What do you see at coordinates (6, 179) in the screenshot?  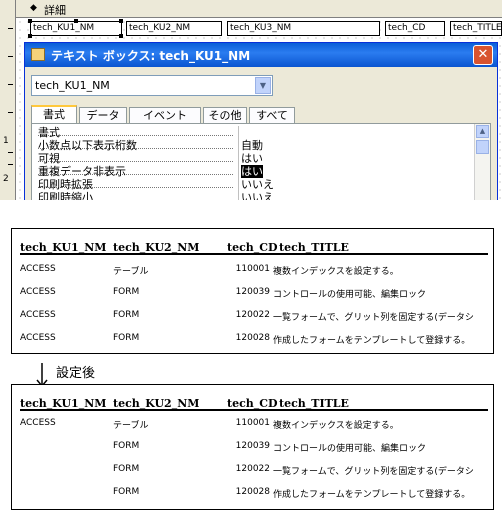 I see `ruler-mark-2: 2` at bounding box center [6, 179].